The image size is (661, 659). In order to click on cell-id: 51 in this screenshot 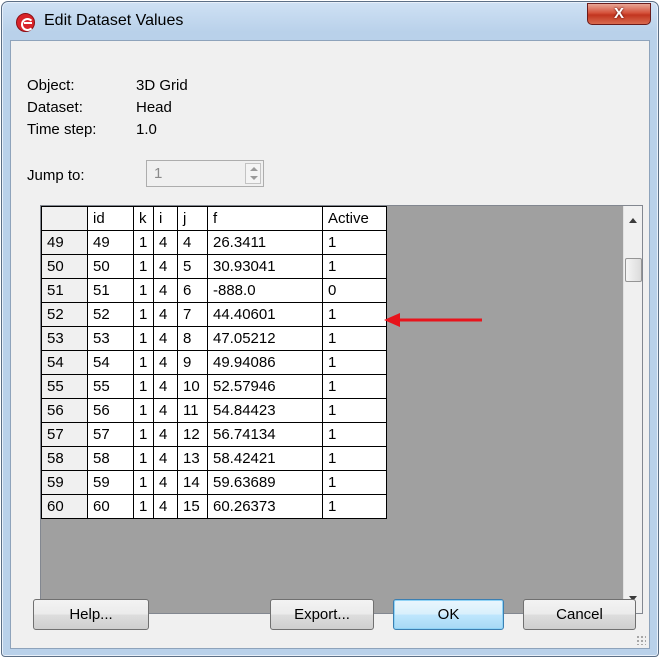, I will do `click(110, 290)`.